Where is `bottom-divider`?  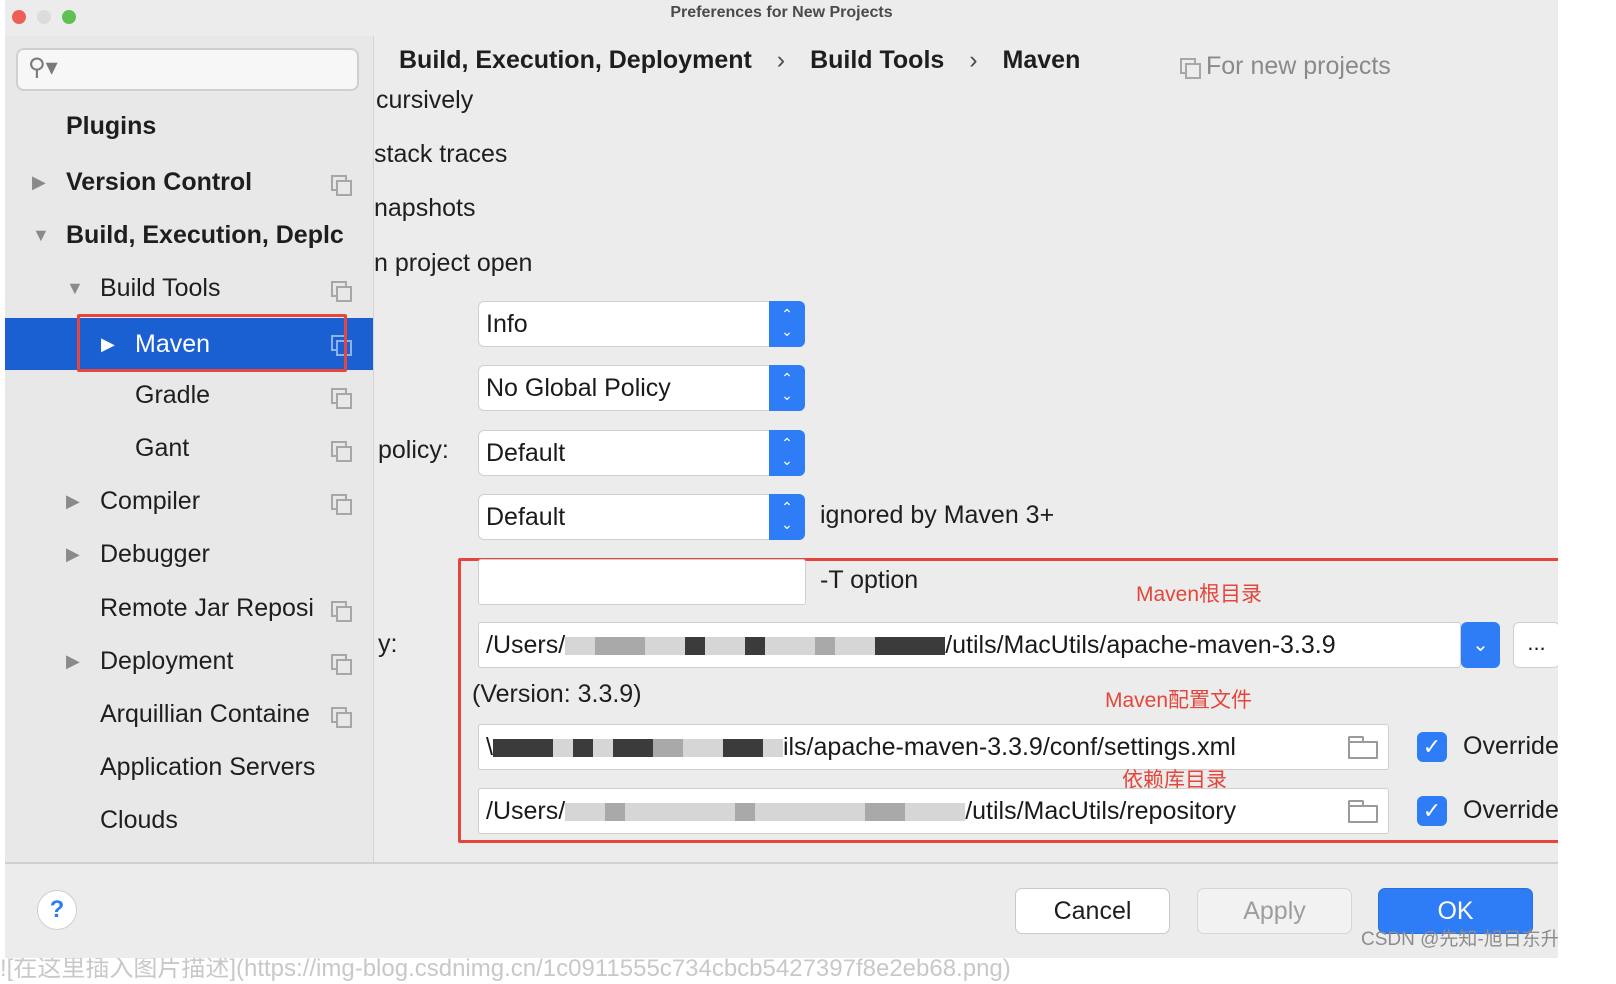 bottom-divider is located at coordinates (781, 863).